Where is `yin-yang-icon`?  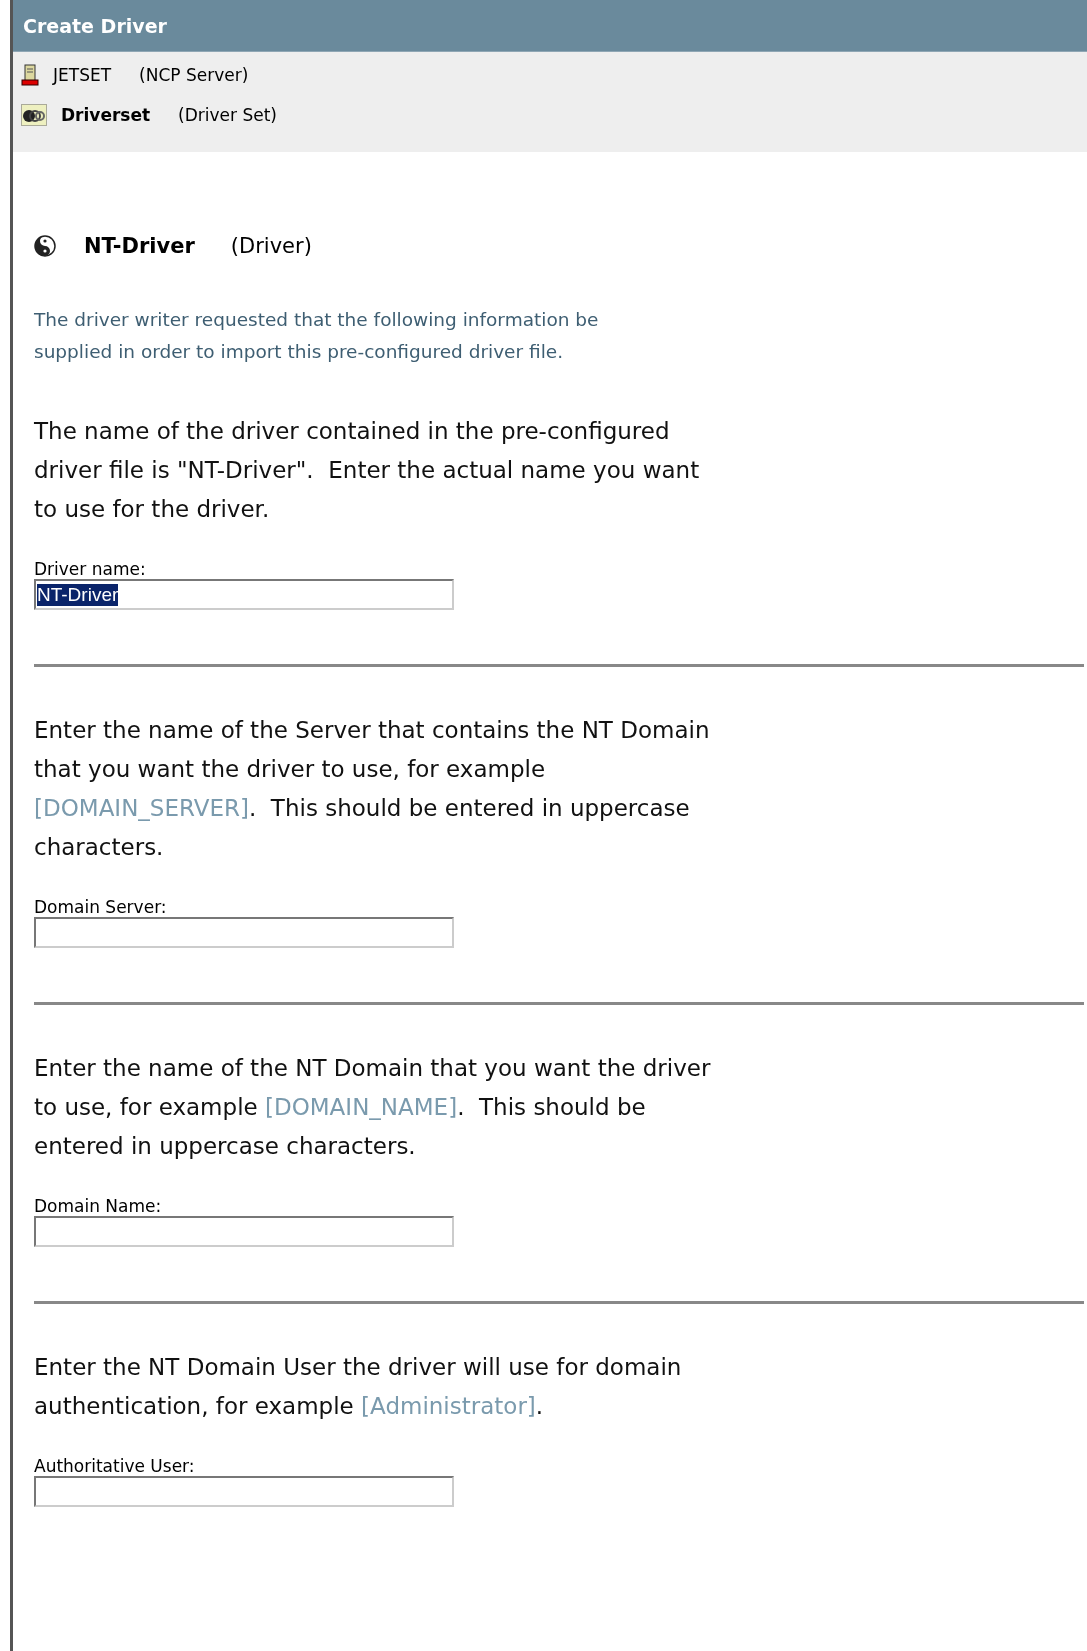
yin-yang-icon is located at coordinates (45, 246).